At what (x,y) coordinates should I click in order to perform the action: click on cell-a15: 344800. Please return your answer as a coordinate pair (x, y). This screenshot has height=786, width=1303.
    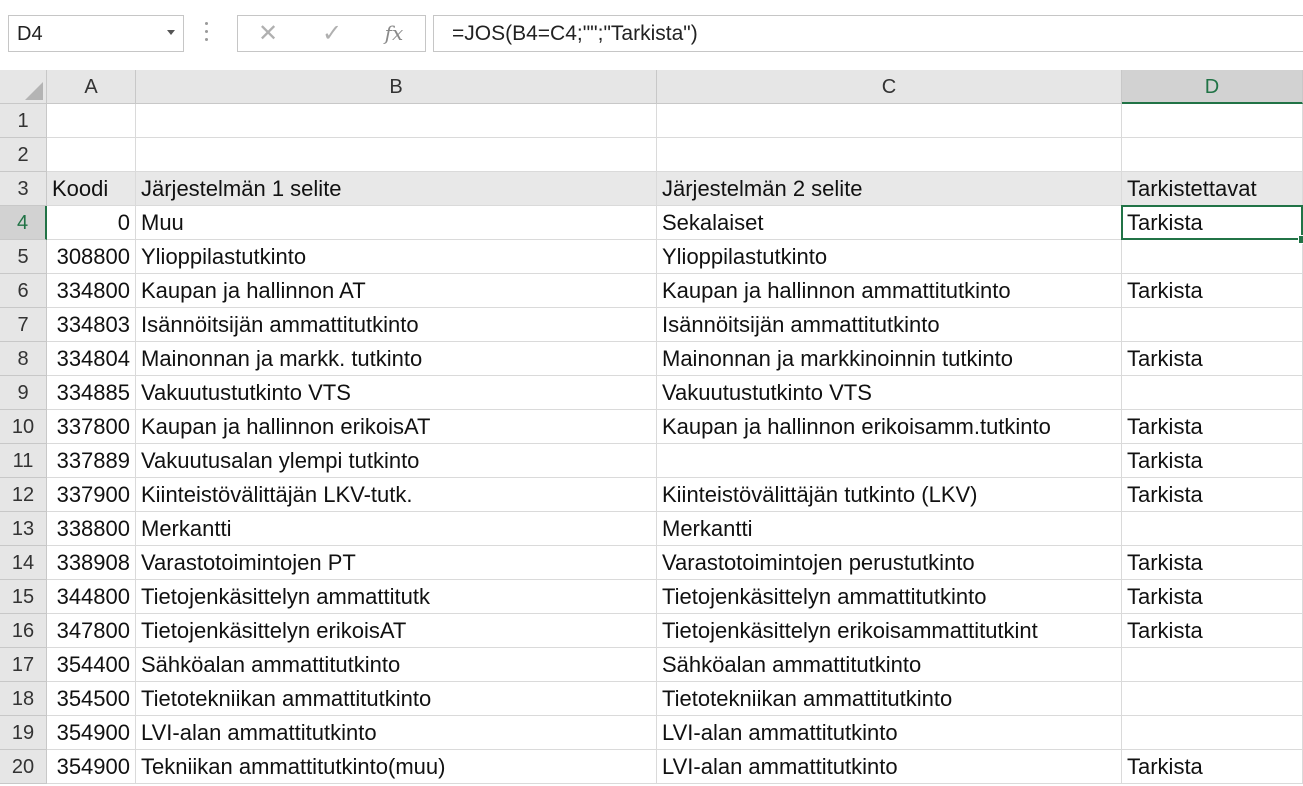
    Looking at the image, I should click on (91, 597).